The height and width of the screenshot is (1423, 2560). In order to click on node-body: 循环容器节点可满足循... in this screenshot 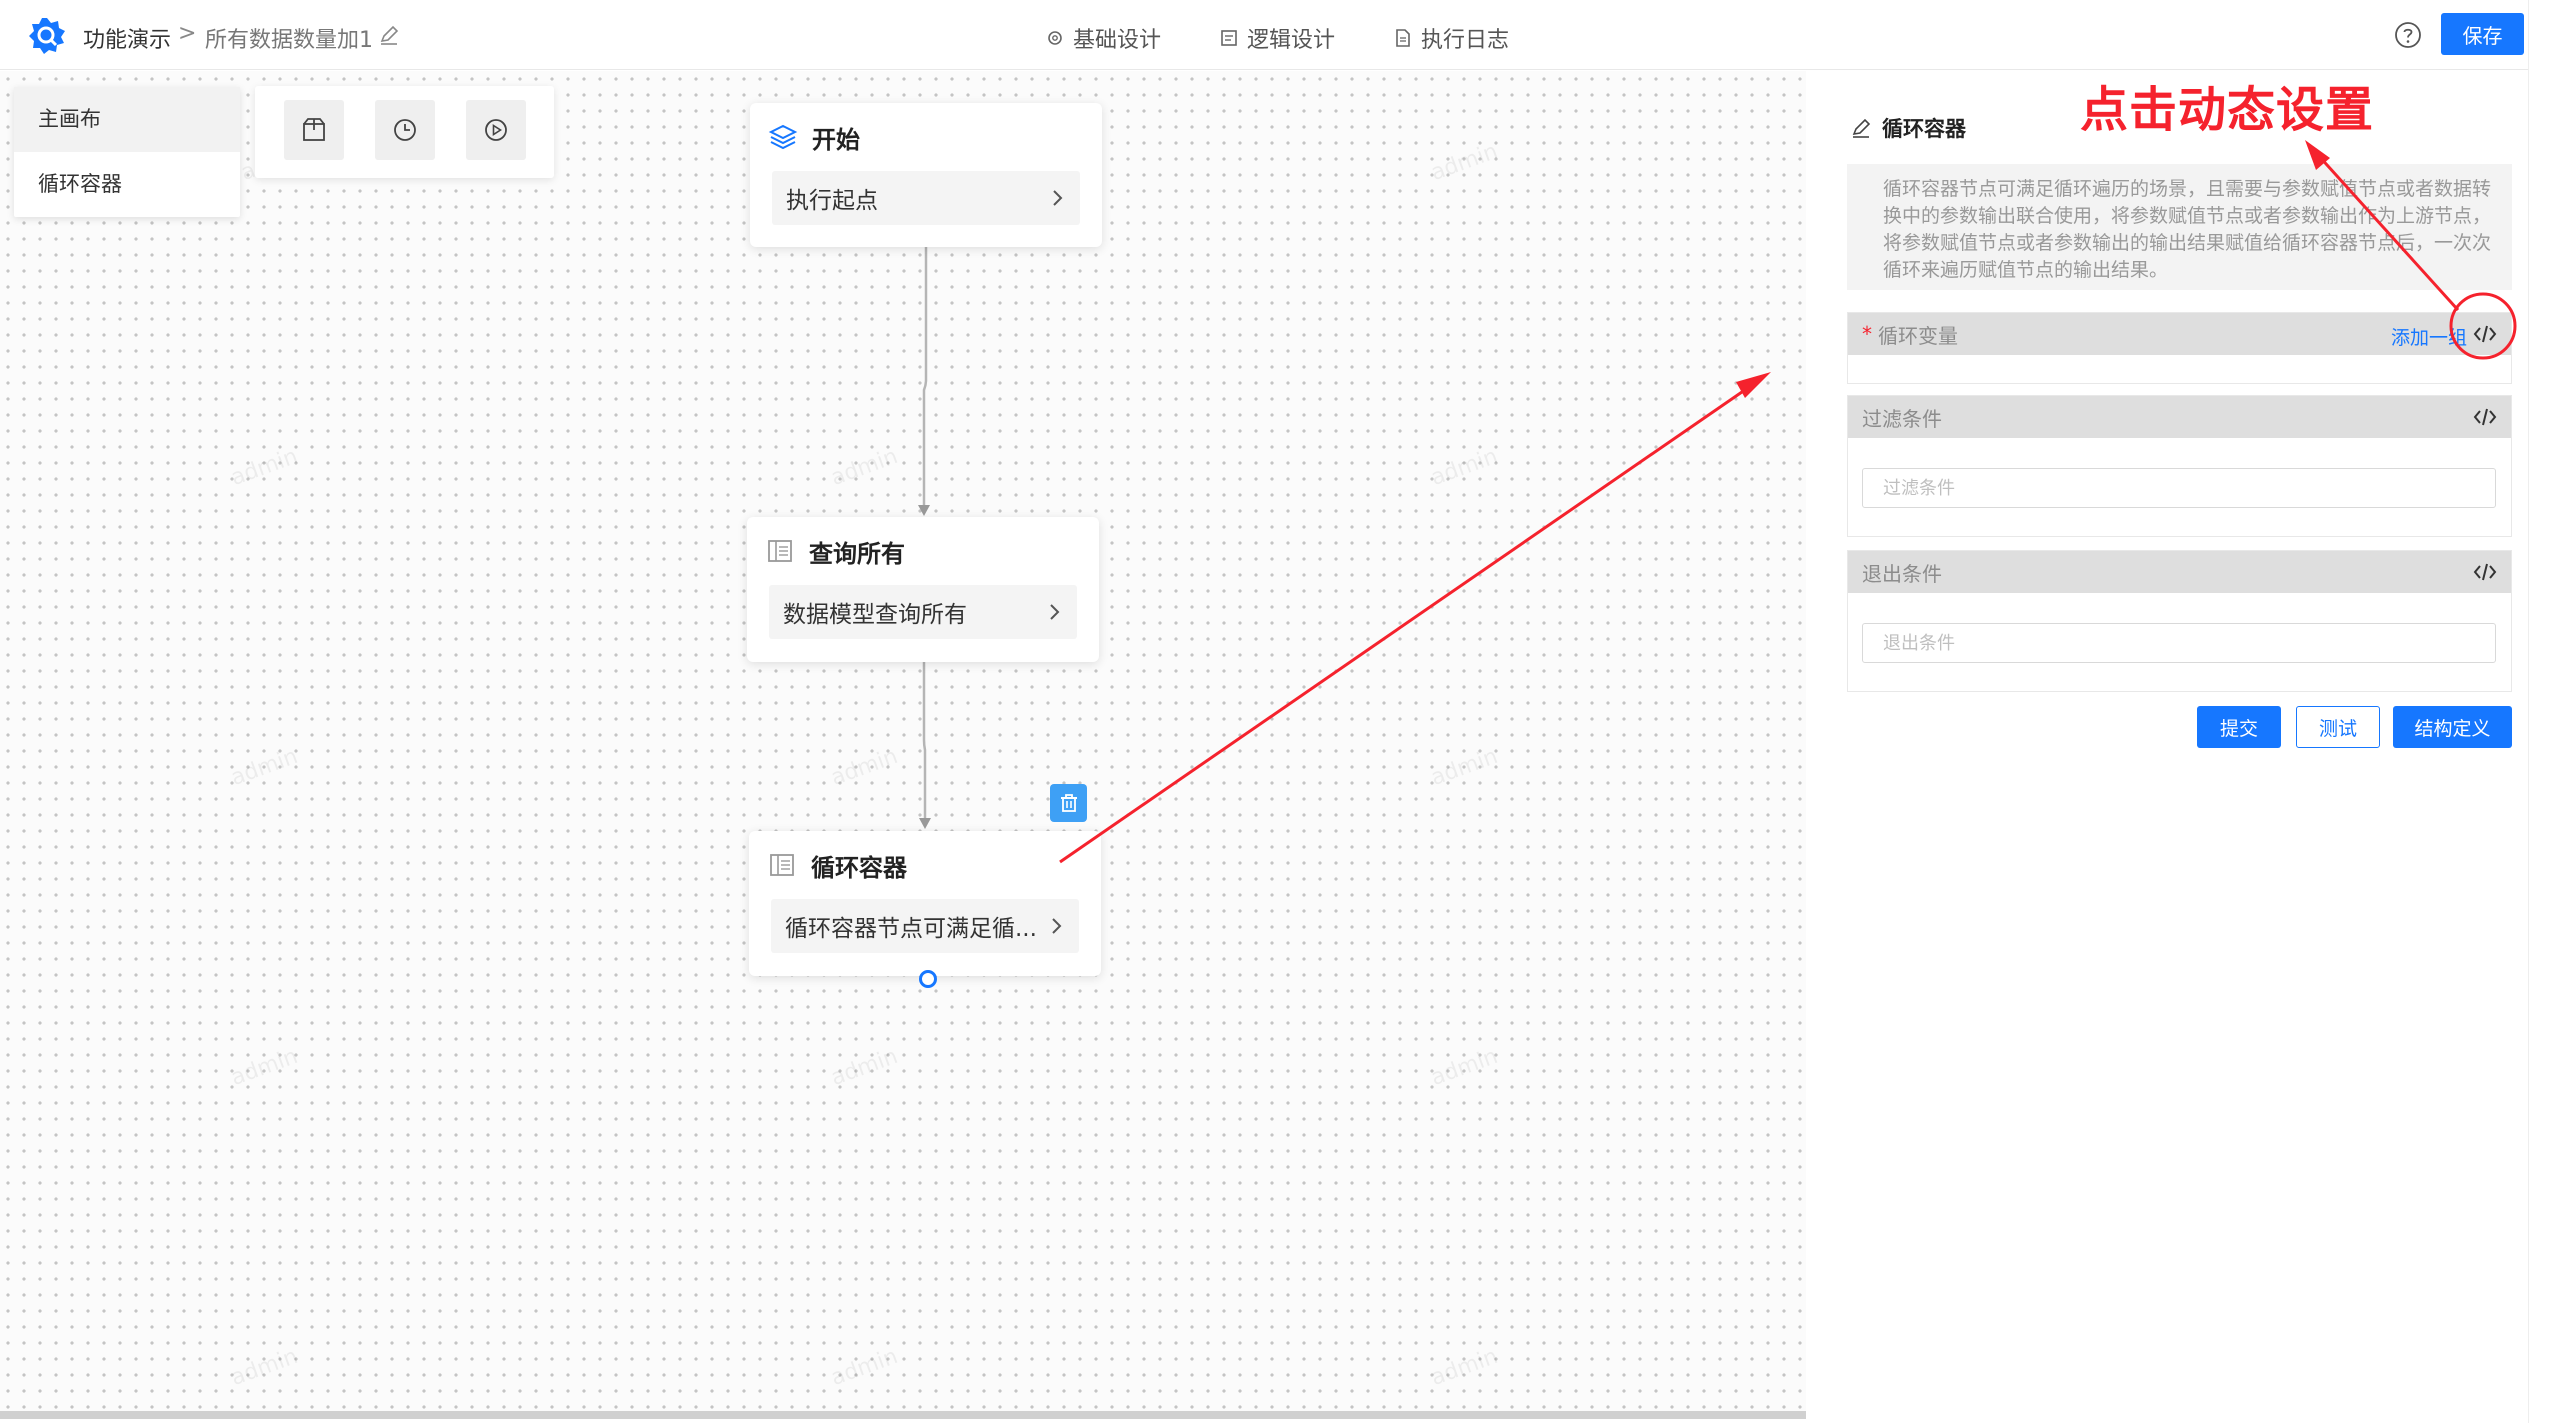, I will do `click(925, 926)`.